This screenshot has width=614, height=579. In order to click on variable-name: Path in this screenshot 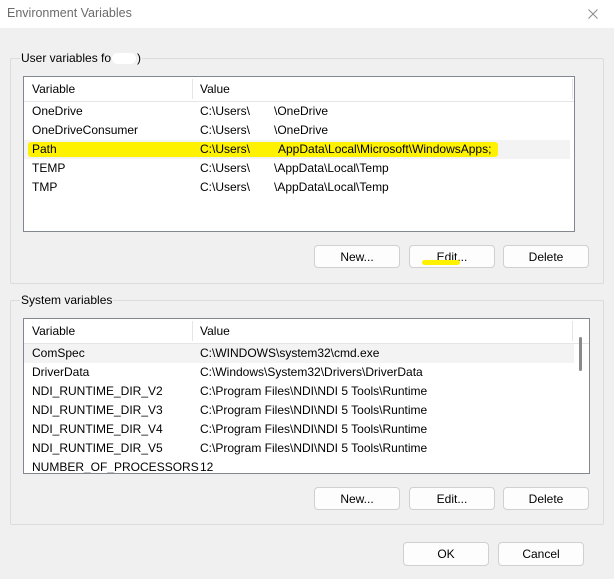, I will do `click(44, 149)`.